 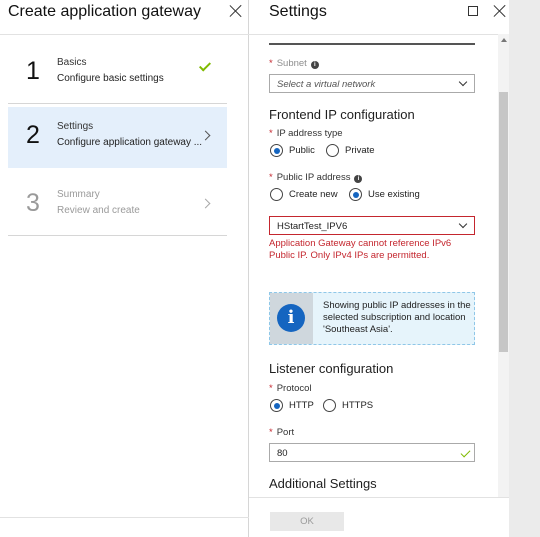 What do you see at coordinates (33, 203) in the screenshot?
I see `step-number: 3` at bounding box center [33, 203].